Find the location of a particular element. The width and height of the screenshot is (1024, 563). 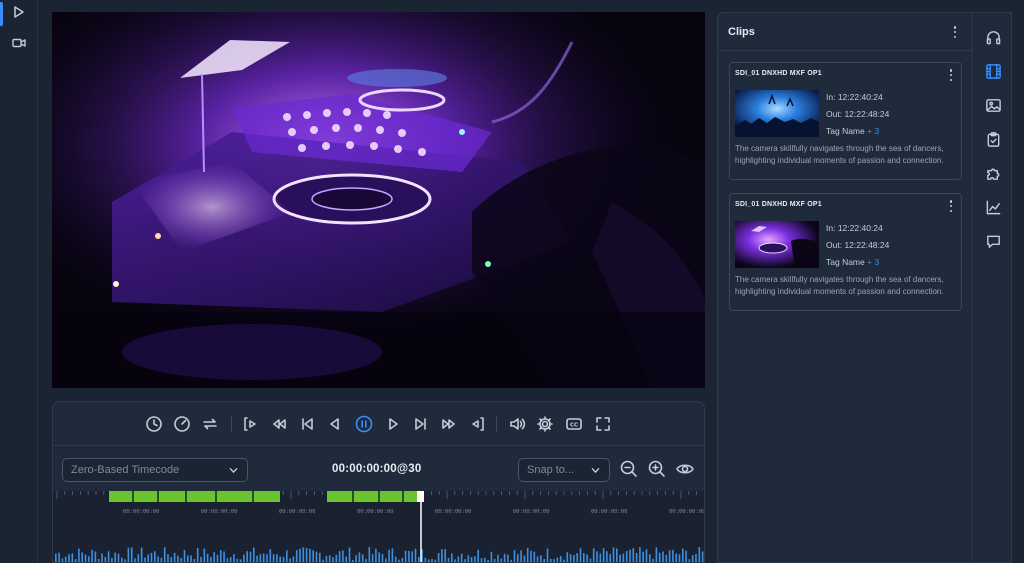

mark-in-button is located at coordinates (251, 424).